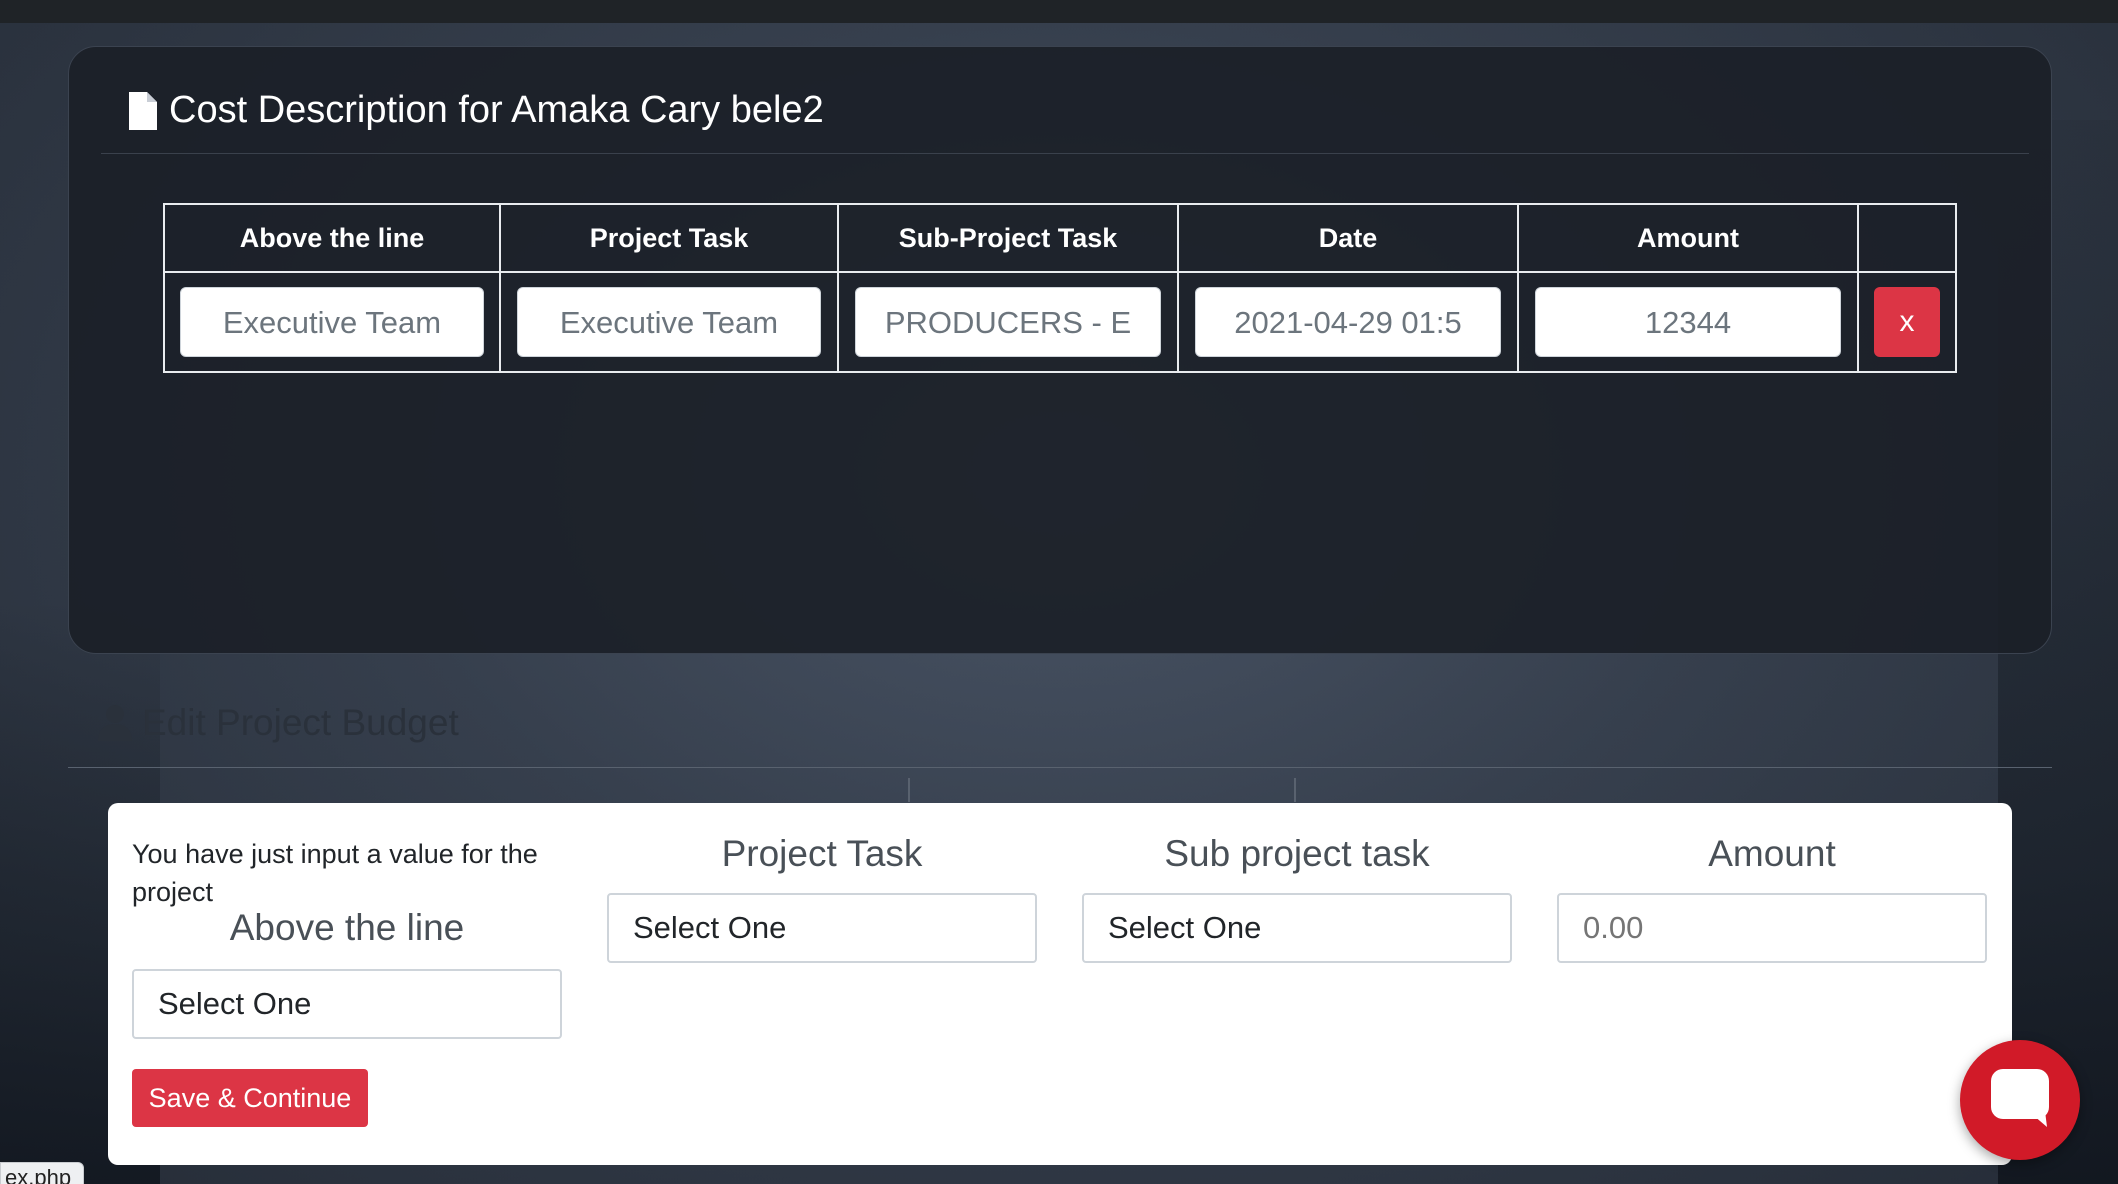 The height and width of the screenshot is (1184, 2118). What do you see at coordinates (1065, 153) in the screenshot?
I see `cost-panel-divider` at bounding box center [1065, 153].